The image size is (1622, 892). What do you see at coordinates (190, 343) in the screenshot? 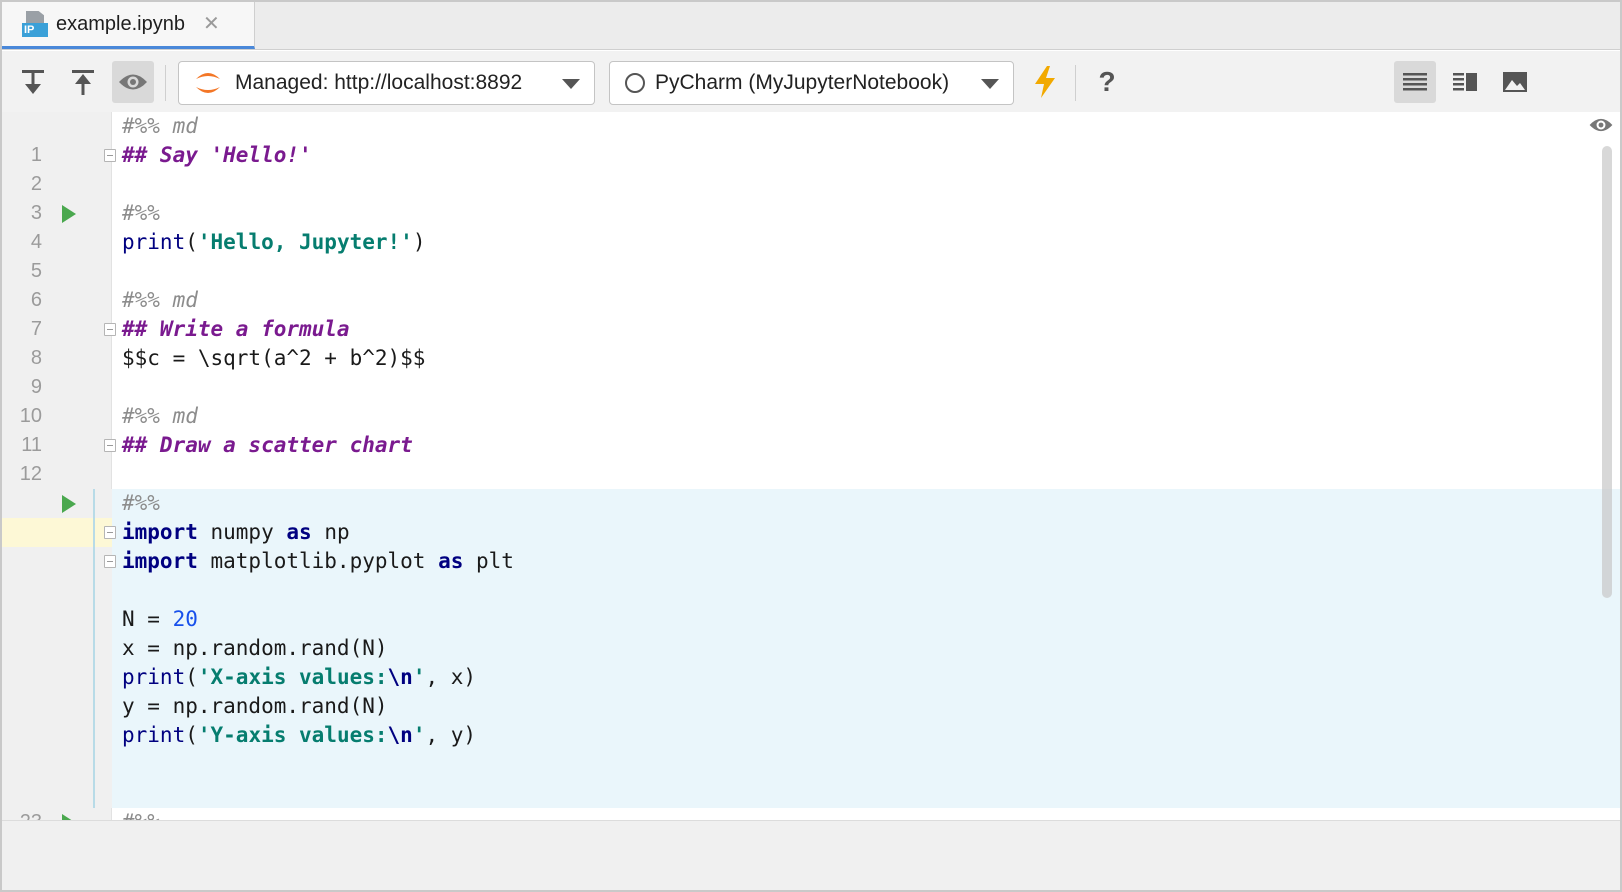
I see `code-line: 8 ## Write a formula` at bounding box center [190, 343].